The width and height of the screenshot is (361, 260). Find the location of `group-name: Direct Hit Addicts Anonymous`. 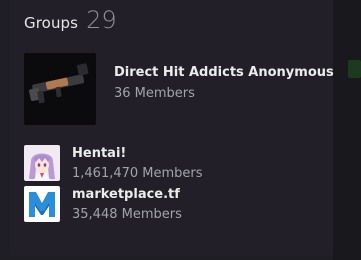

group-name: Direct Hit Addicts Anonymous is located at coordinates (224, 72).